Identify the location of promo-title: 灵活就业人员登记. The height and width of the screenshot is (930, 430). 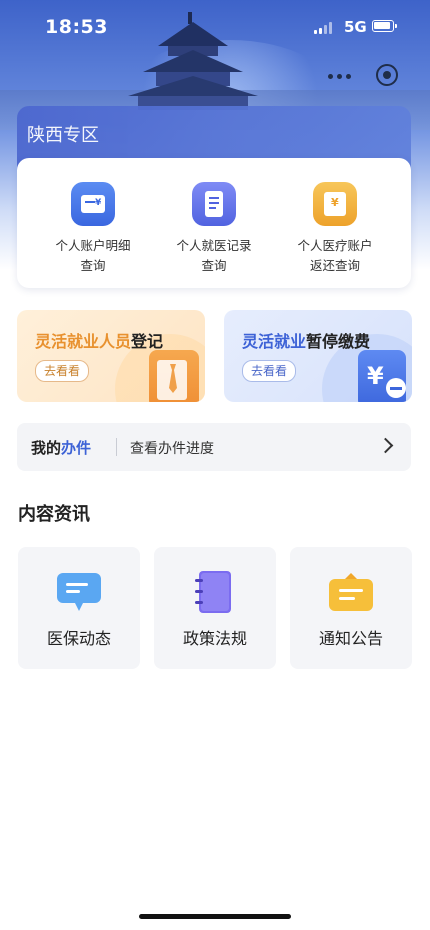
(99, 340).